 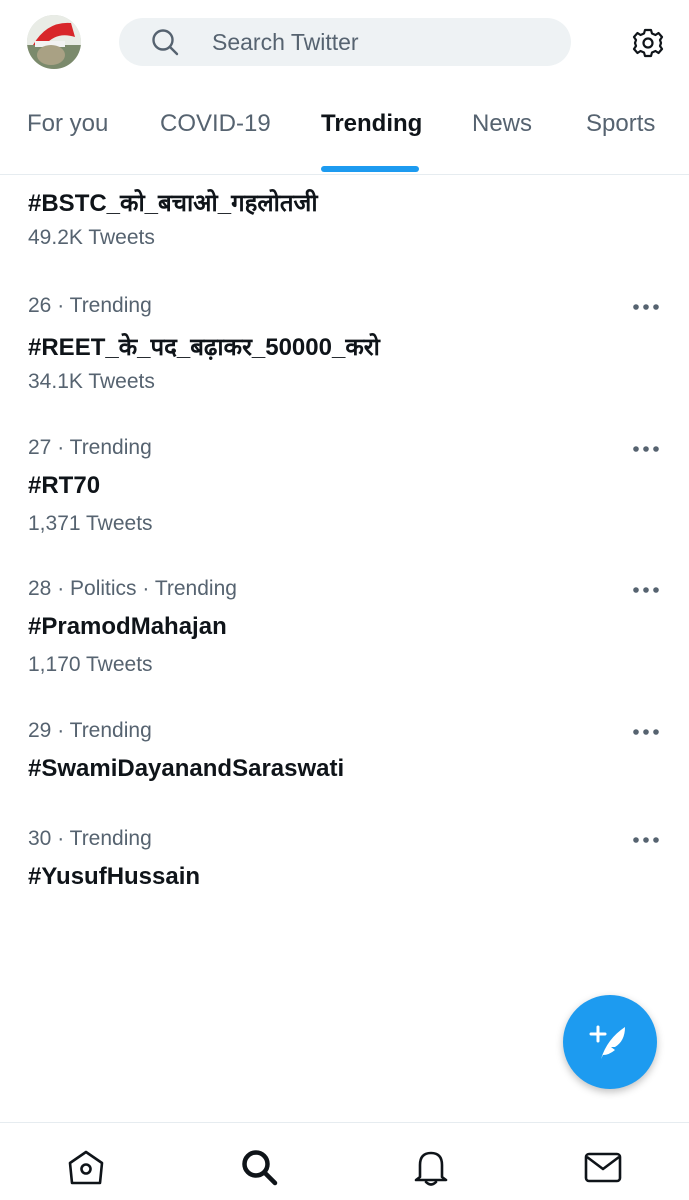 I want to click on search-bar: Search Twitter, so click(x=345, y=42).